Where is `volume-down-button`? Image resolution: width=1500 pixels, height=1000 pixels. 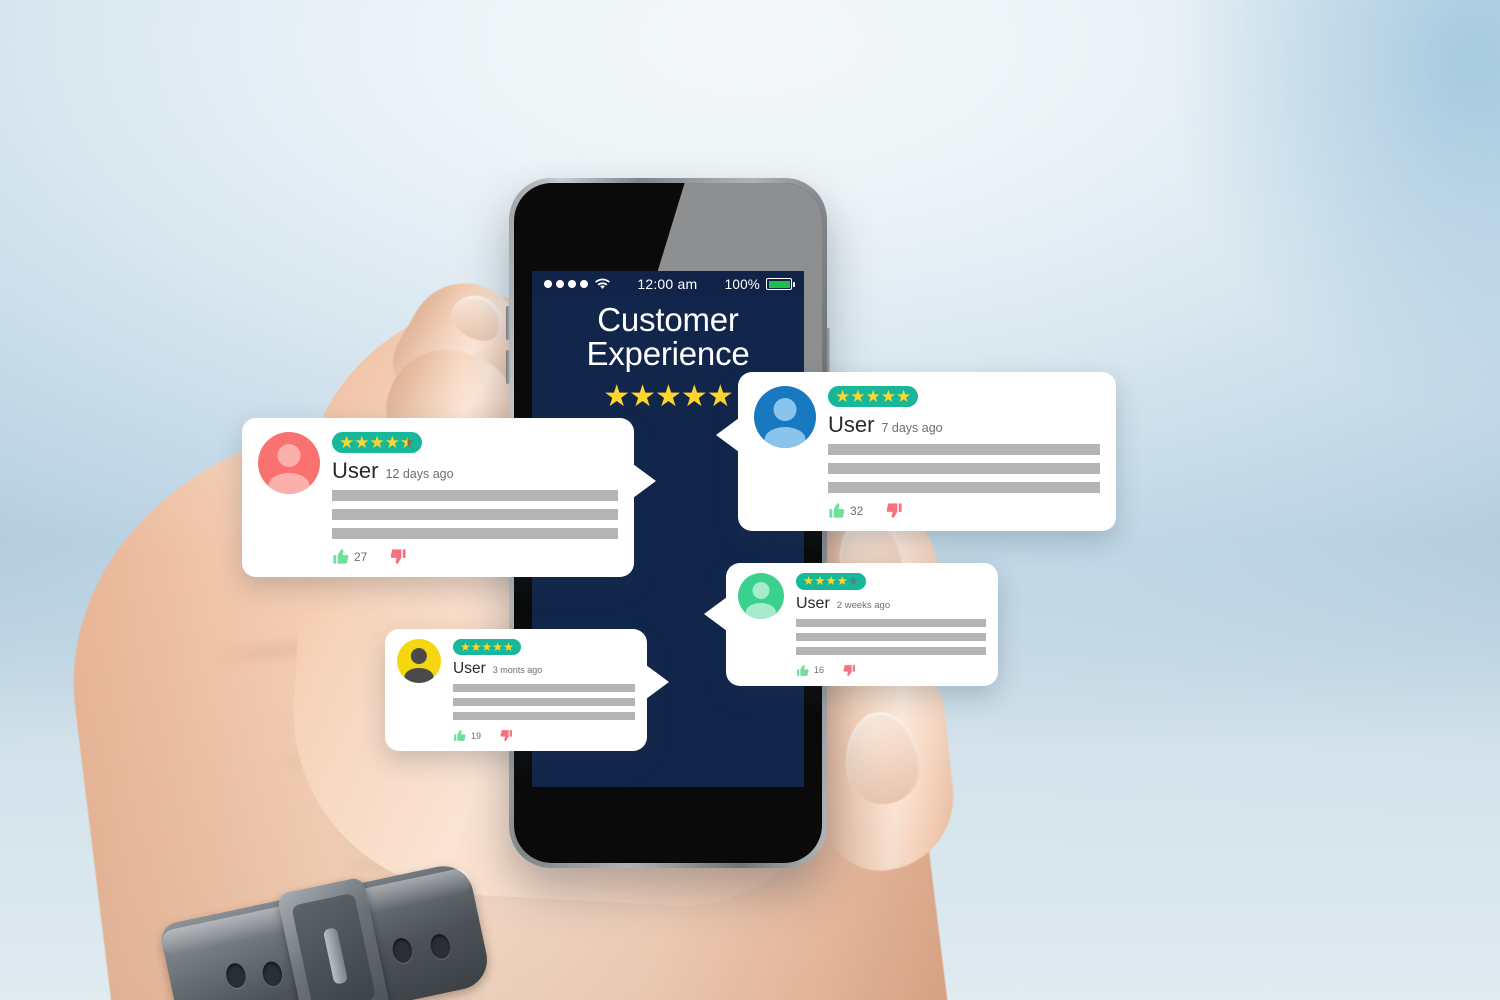 volume-down-button is located at coordinates (508, 367).